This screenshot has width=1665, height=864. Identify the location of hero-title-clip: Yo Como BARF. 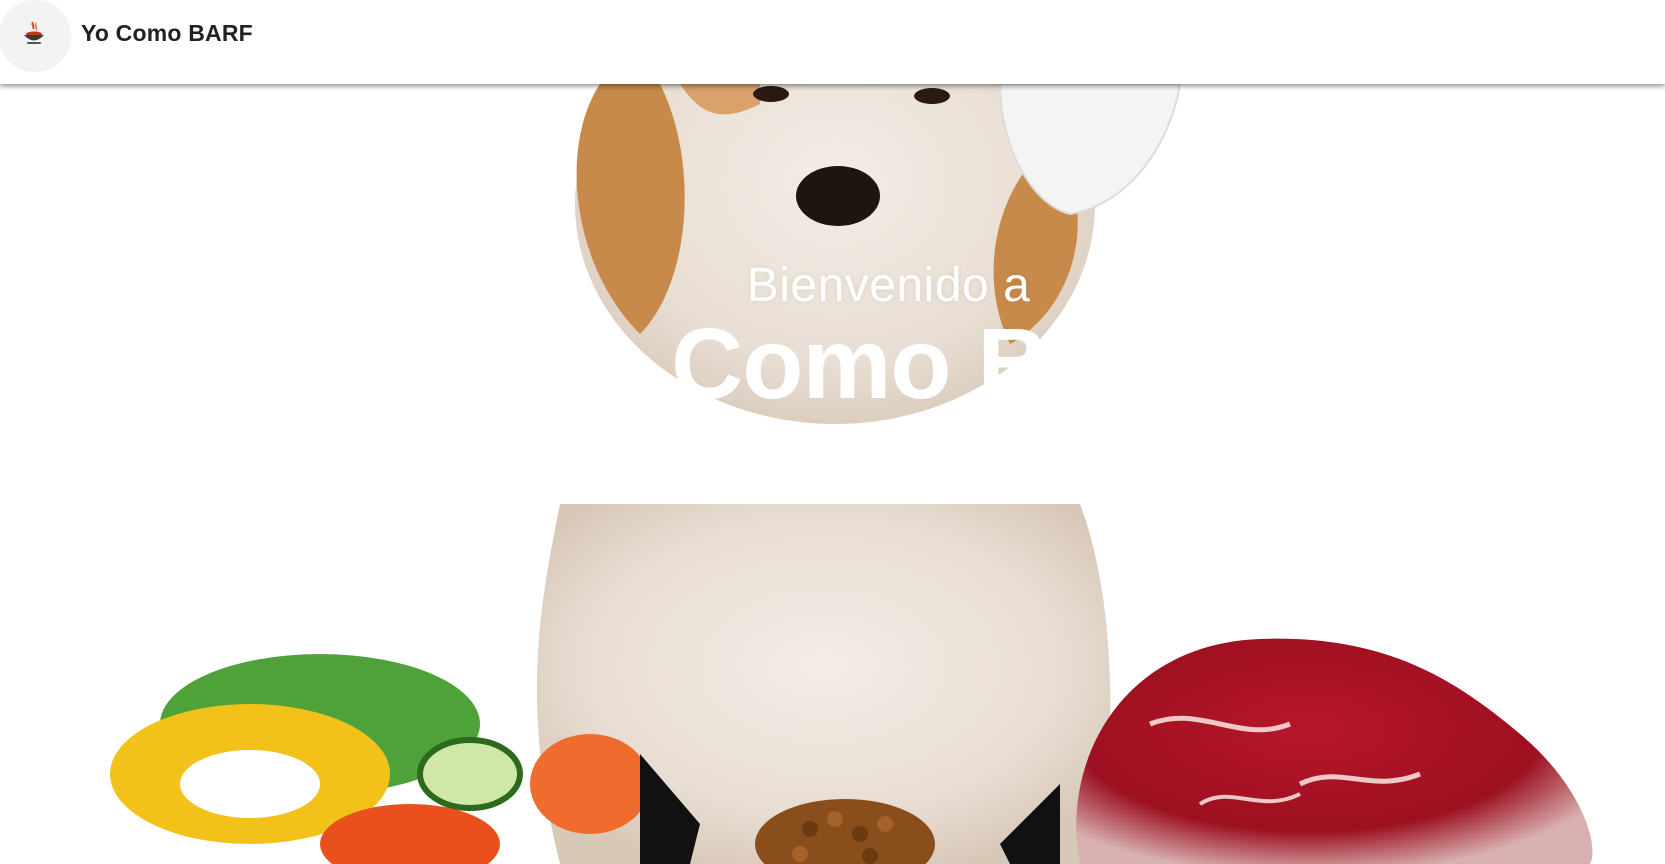
(852, 364).